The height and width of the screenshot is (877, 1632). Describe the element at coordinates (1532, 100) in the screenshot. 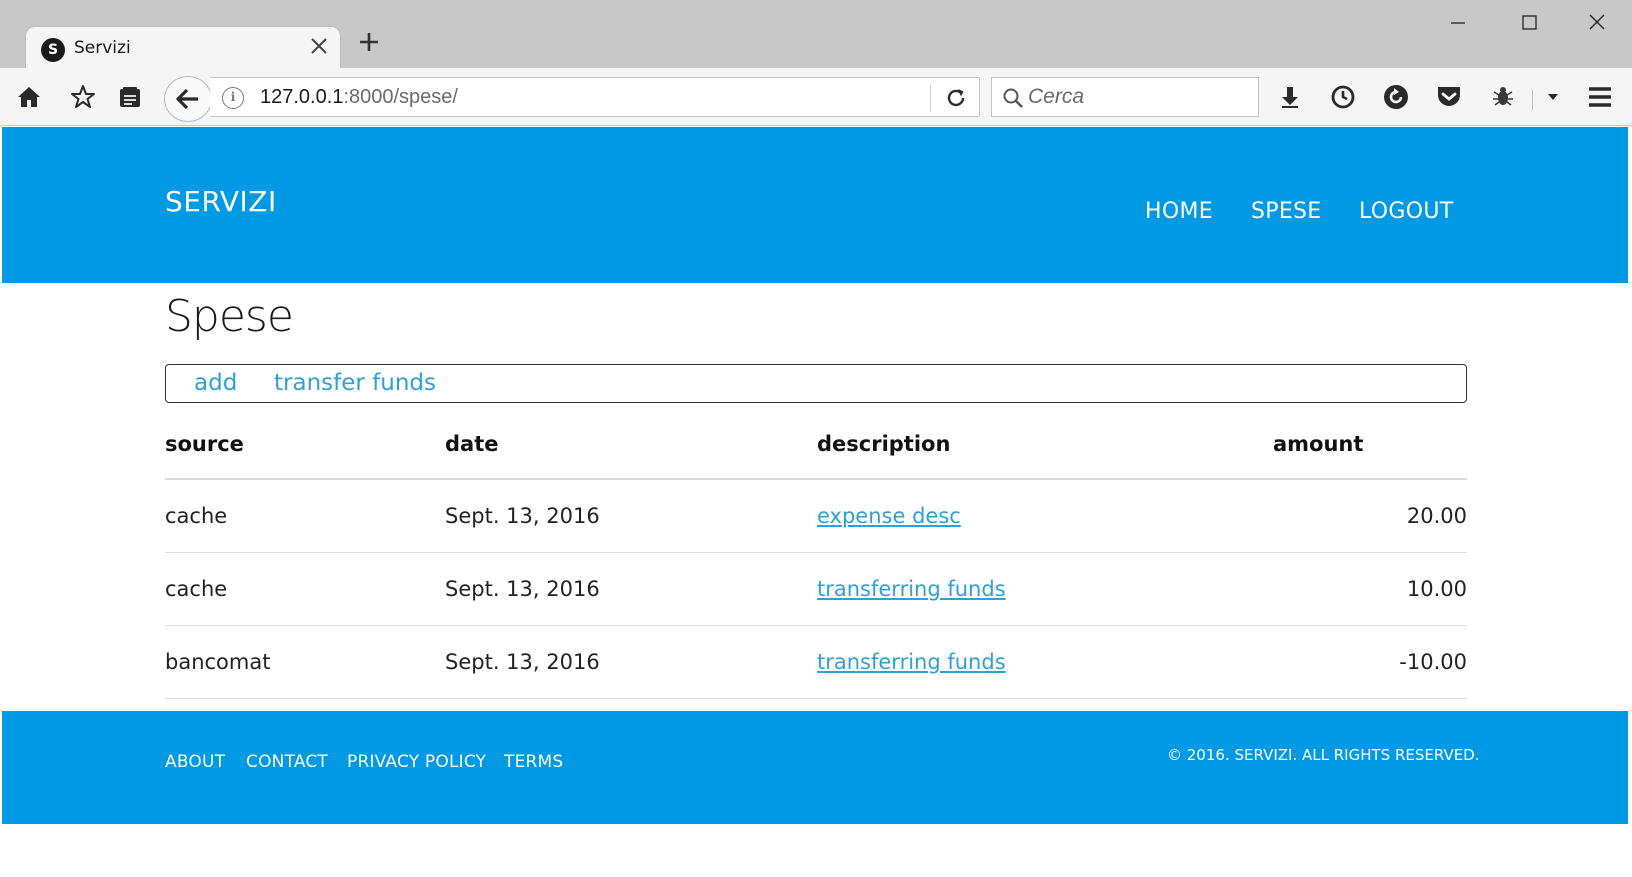

I see `toolbar-divider` at that location.